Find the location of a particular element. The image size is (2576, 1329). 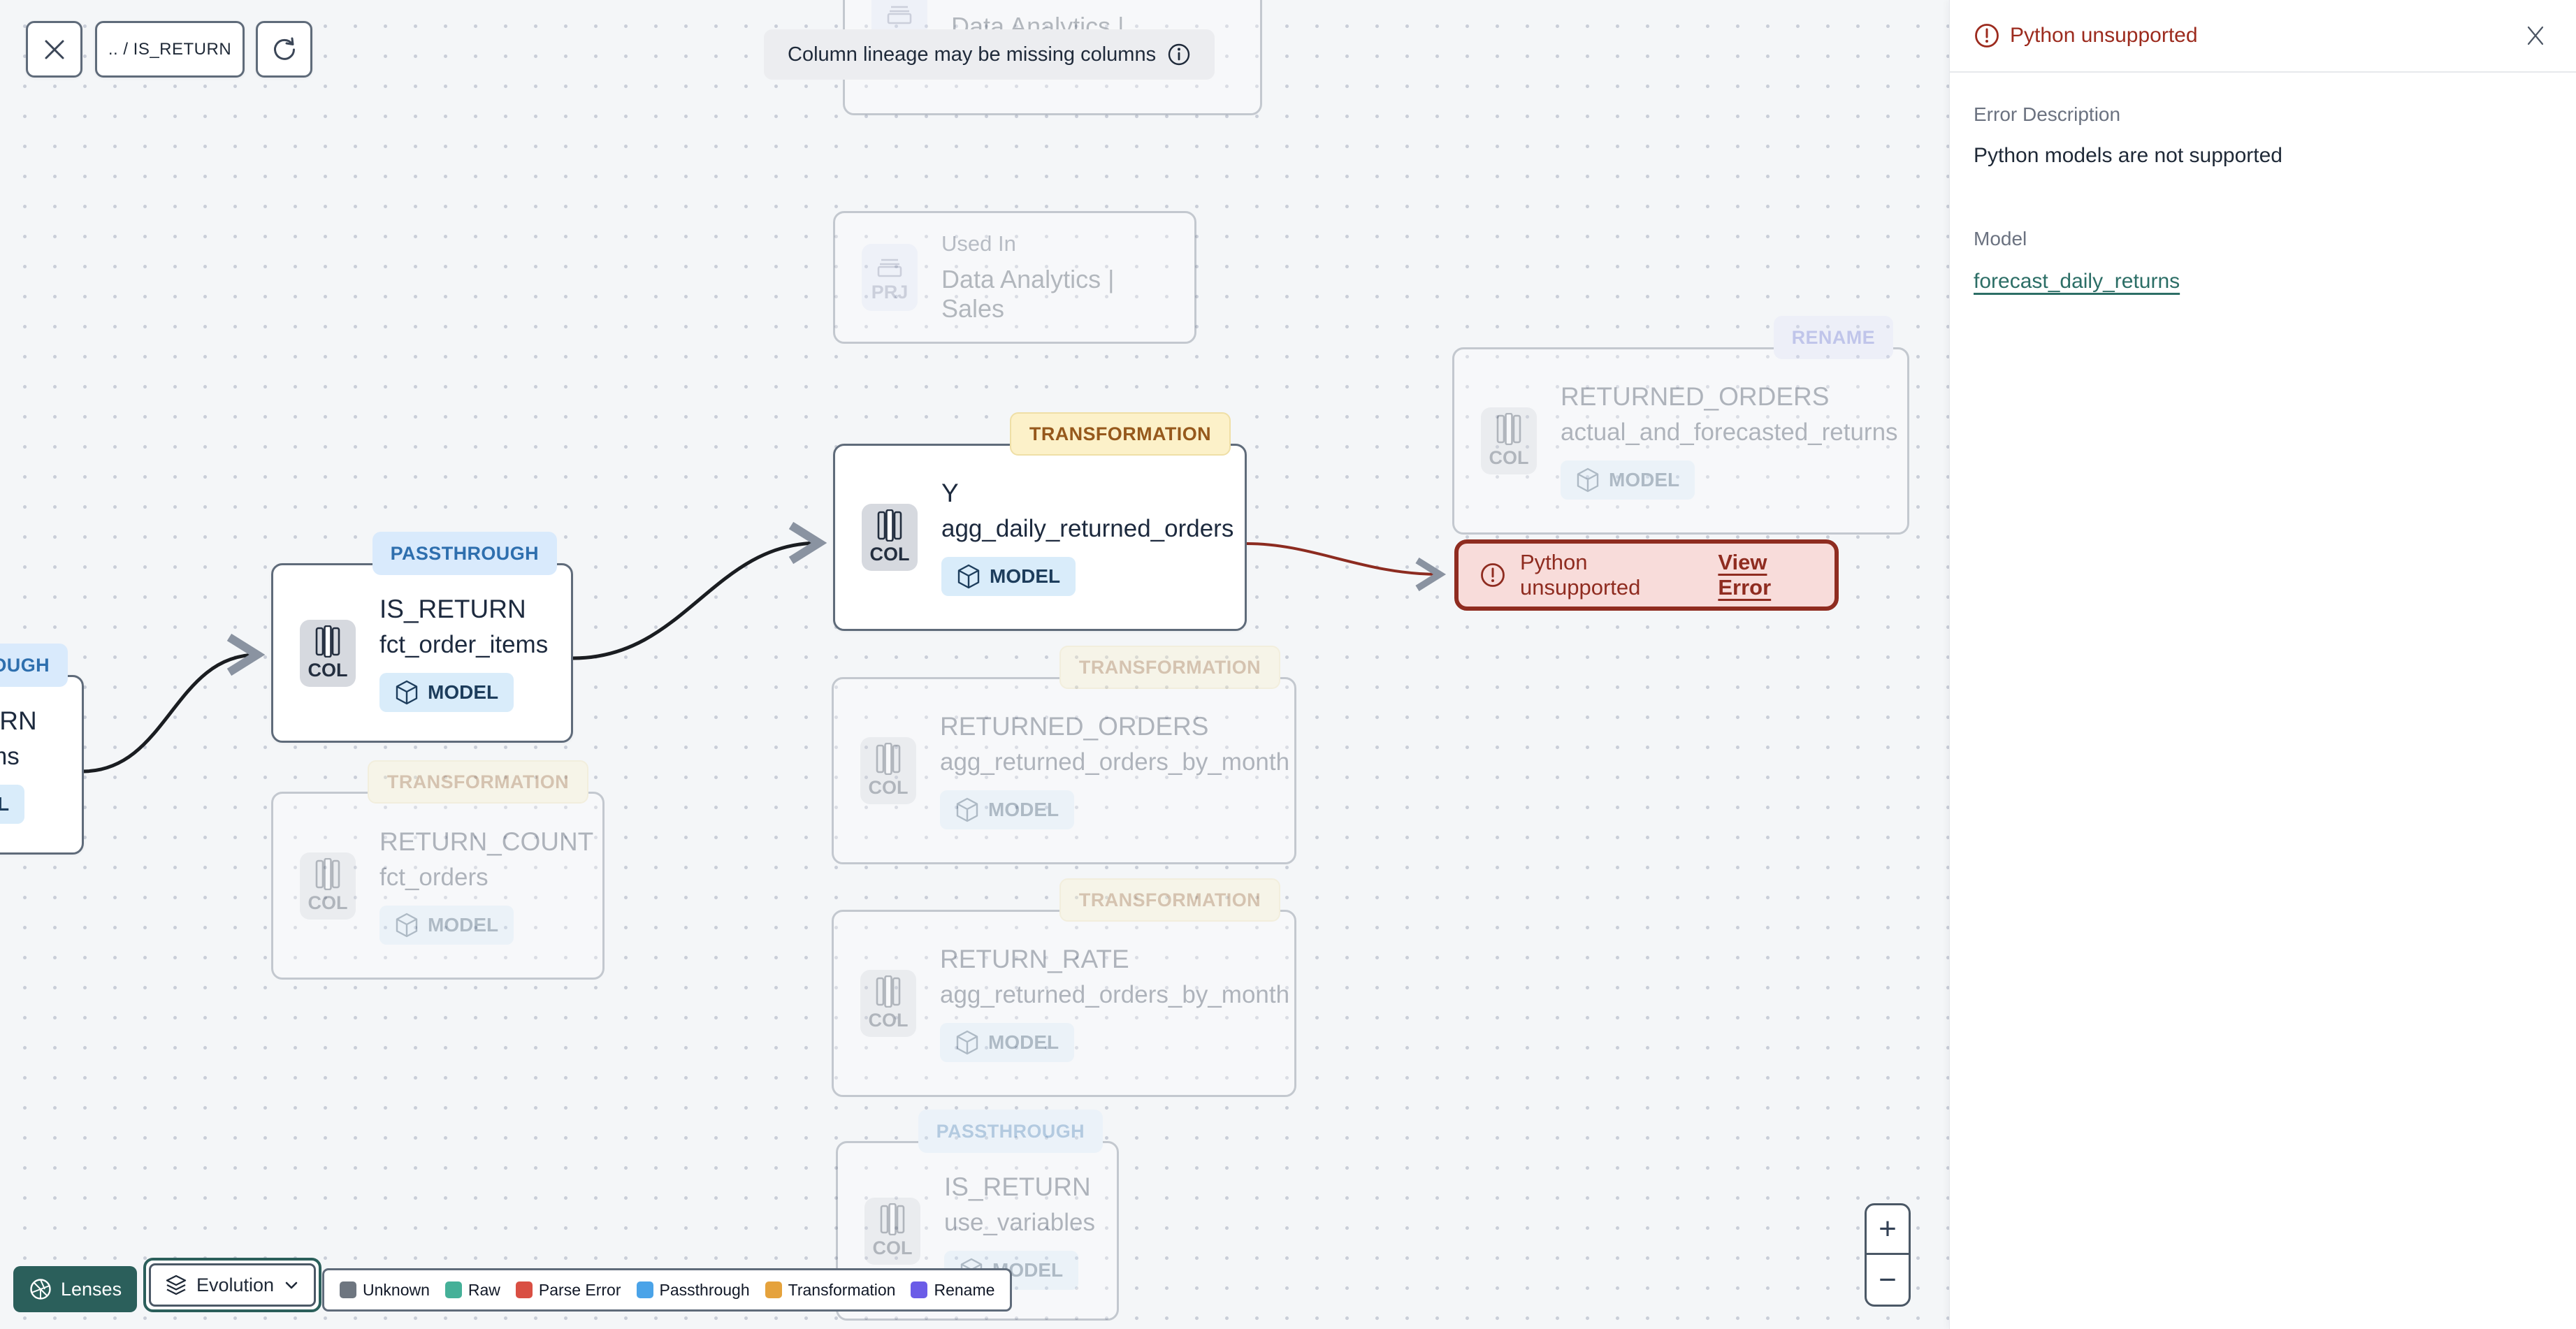

zoom-in-button: + is located at coordinates (1888, 1230).